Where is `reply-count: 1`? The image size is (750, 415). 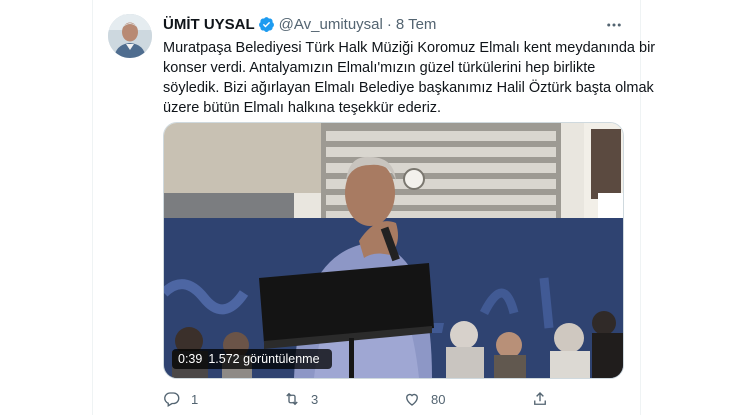 reply-count: 1 is located at coordinates (195, 399).